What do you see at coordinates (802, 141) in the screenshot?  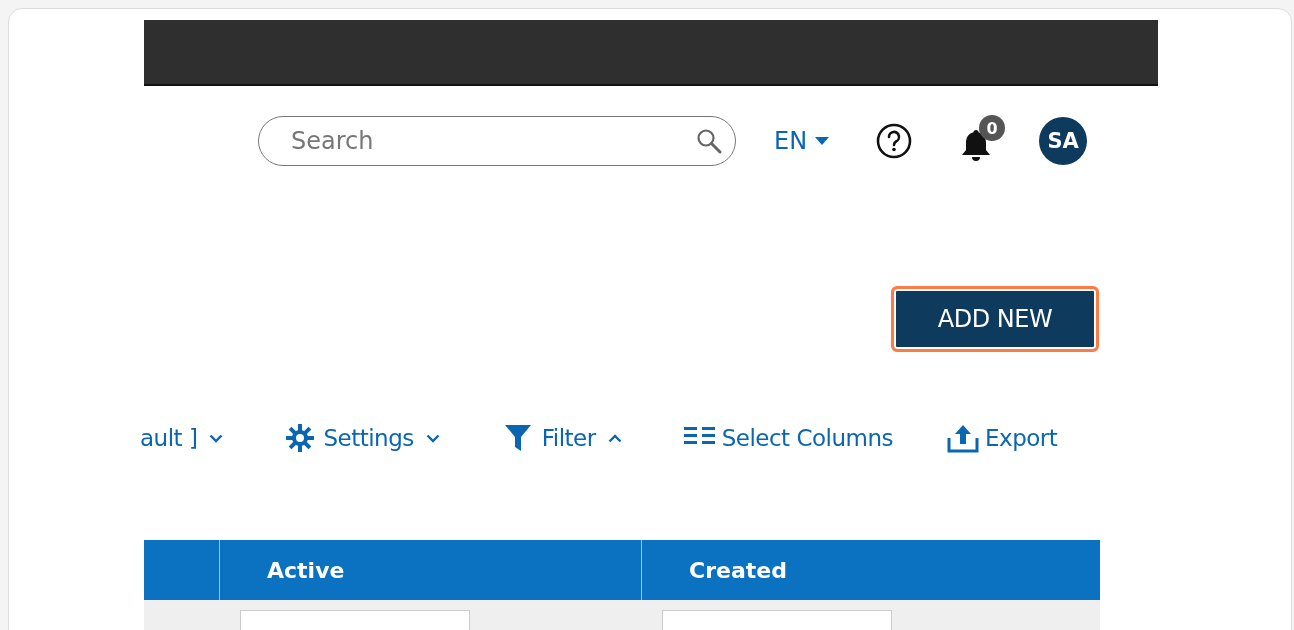 I see `language-dropdown: EN` at bounding box center [802, 141].